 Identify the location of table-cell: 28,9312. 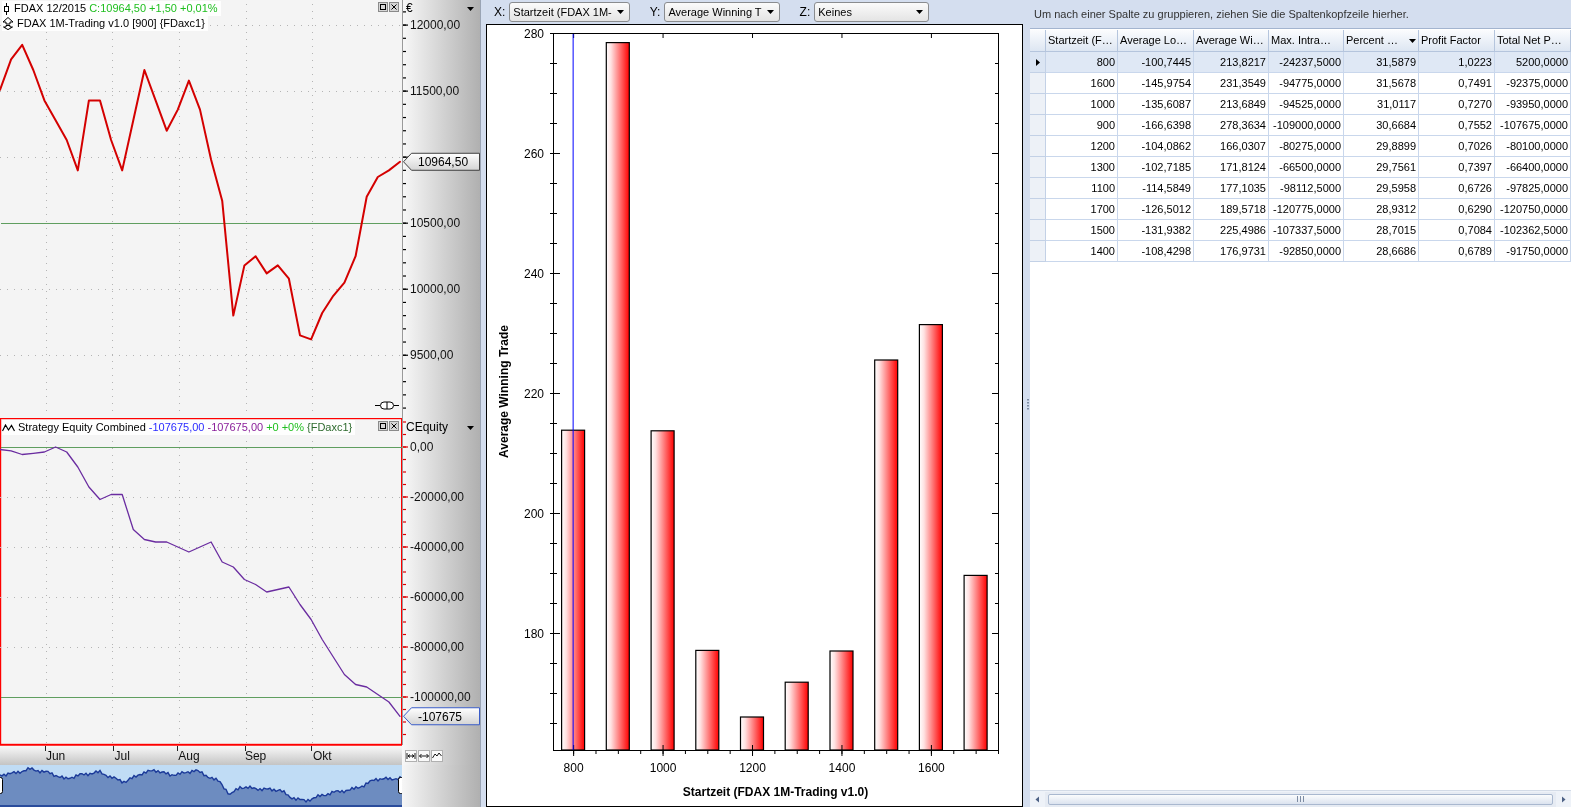
(1381, 209).